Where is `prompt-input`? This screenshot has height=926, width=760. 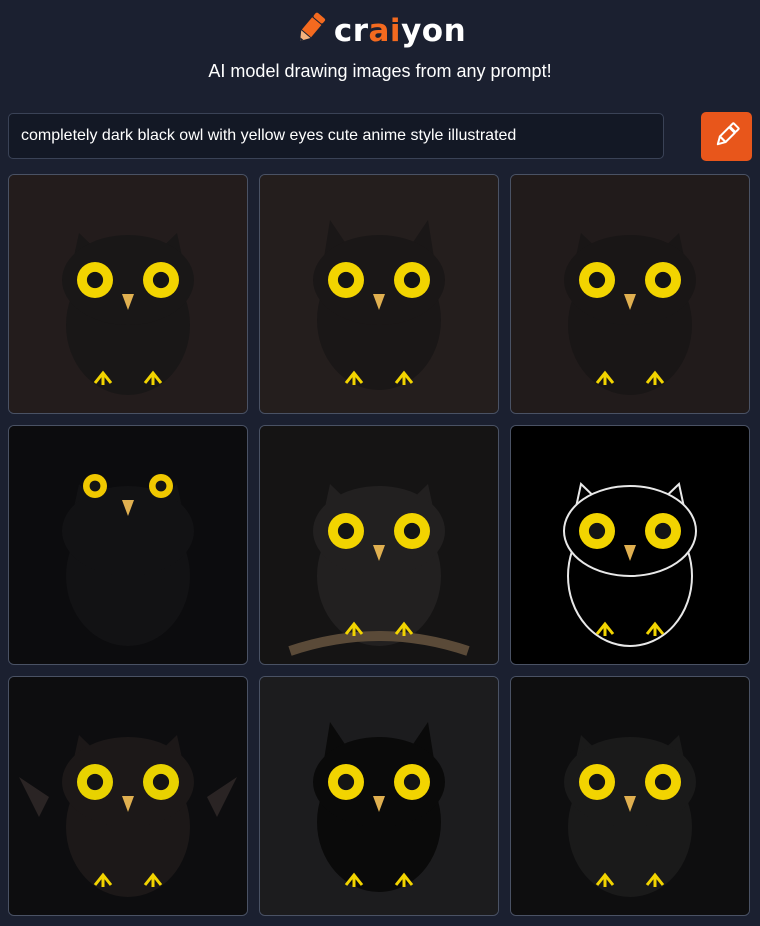 prompt-input is located at coordinates (336, 136).